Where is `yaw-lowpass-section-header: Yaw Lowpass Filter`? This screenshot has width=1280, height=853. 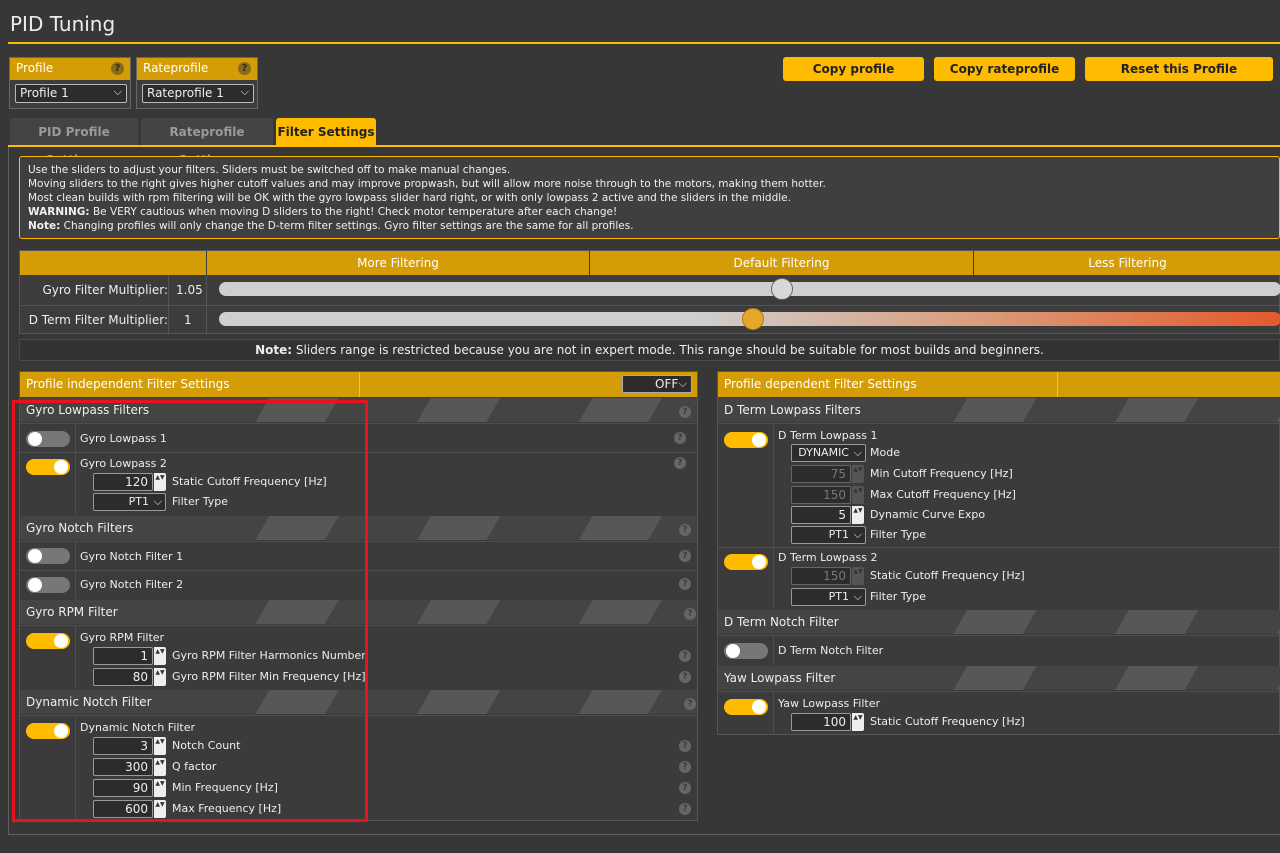 yaw-lowpass-section-header: Yaw Lowpass Filter is located at coordinates (999, 678).